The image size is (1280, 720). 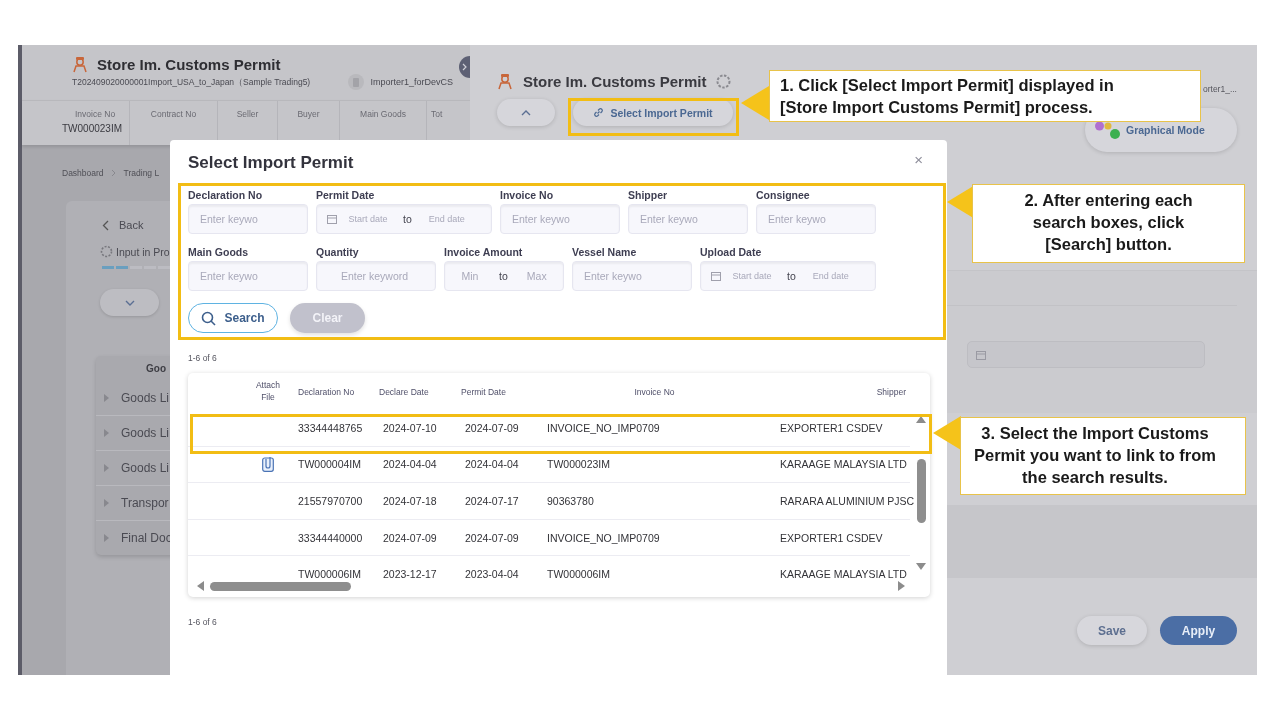 What do you see at coordinates (921, 493) in the screenshot?
I see `vertical-scrollbar` at bounding box center [921, 493].